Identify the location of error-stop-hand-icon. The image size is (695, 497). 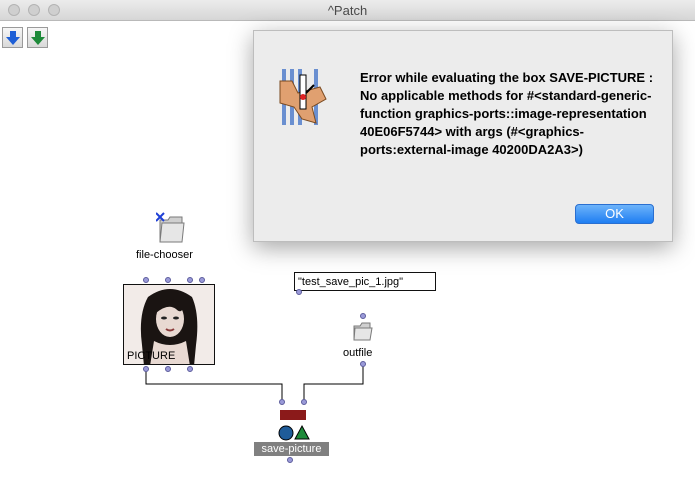
(303, 97).